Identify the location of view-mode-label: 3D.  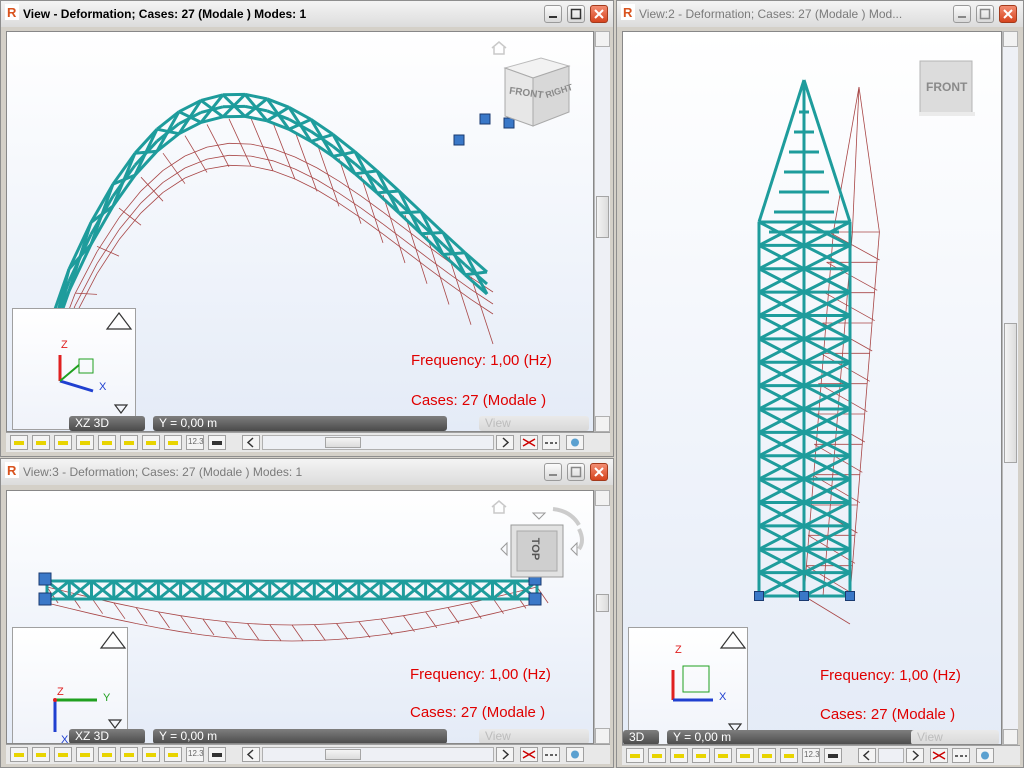
(641, 737).